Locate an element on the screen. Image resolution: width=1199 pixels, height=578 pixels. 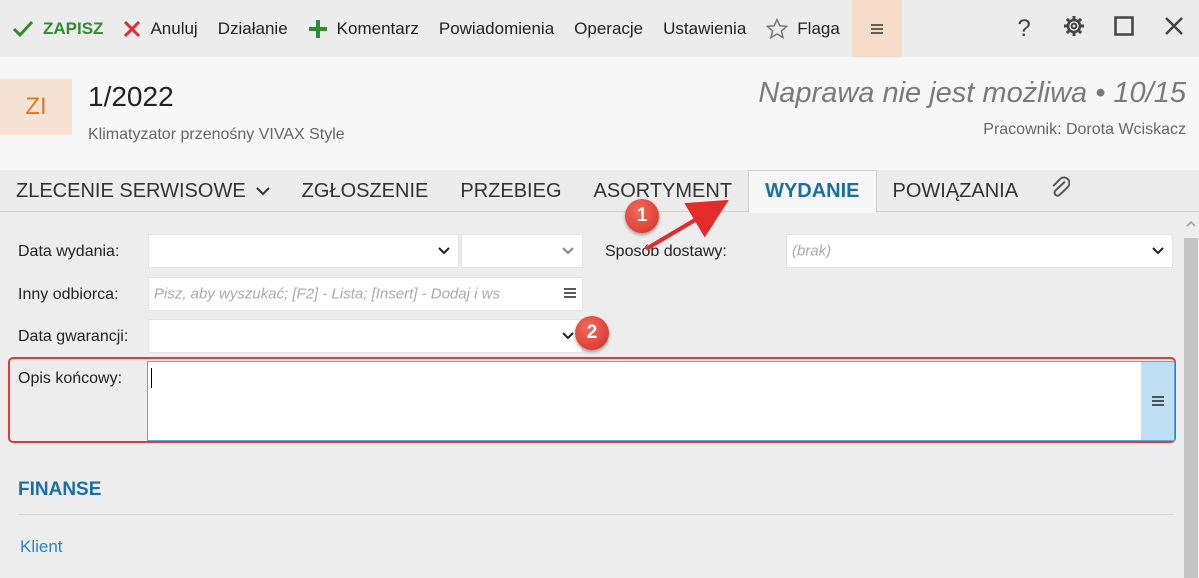
text-cursor is located at coordinates (151, 378).